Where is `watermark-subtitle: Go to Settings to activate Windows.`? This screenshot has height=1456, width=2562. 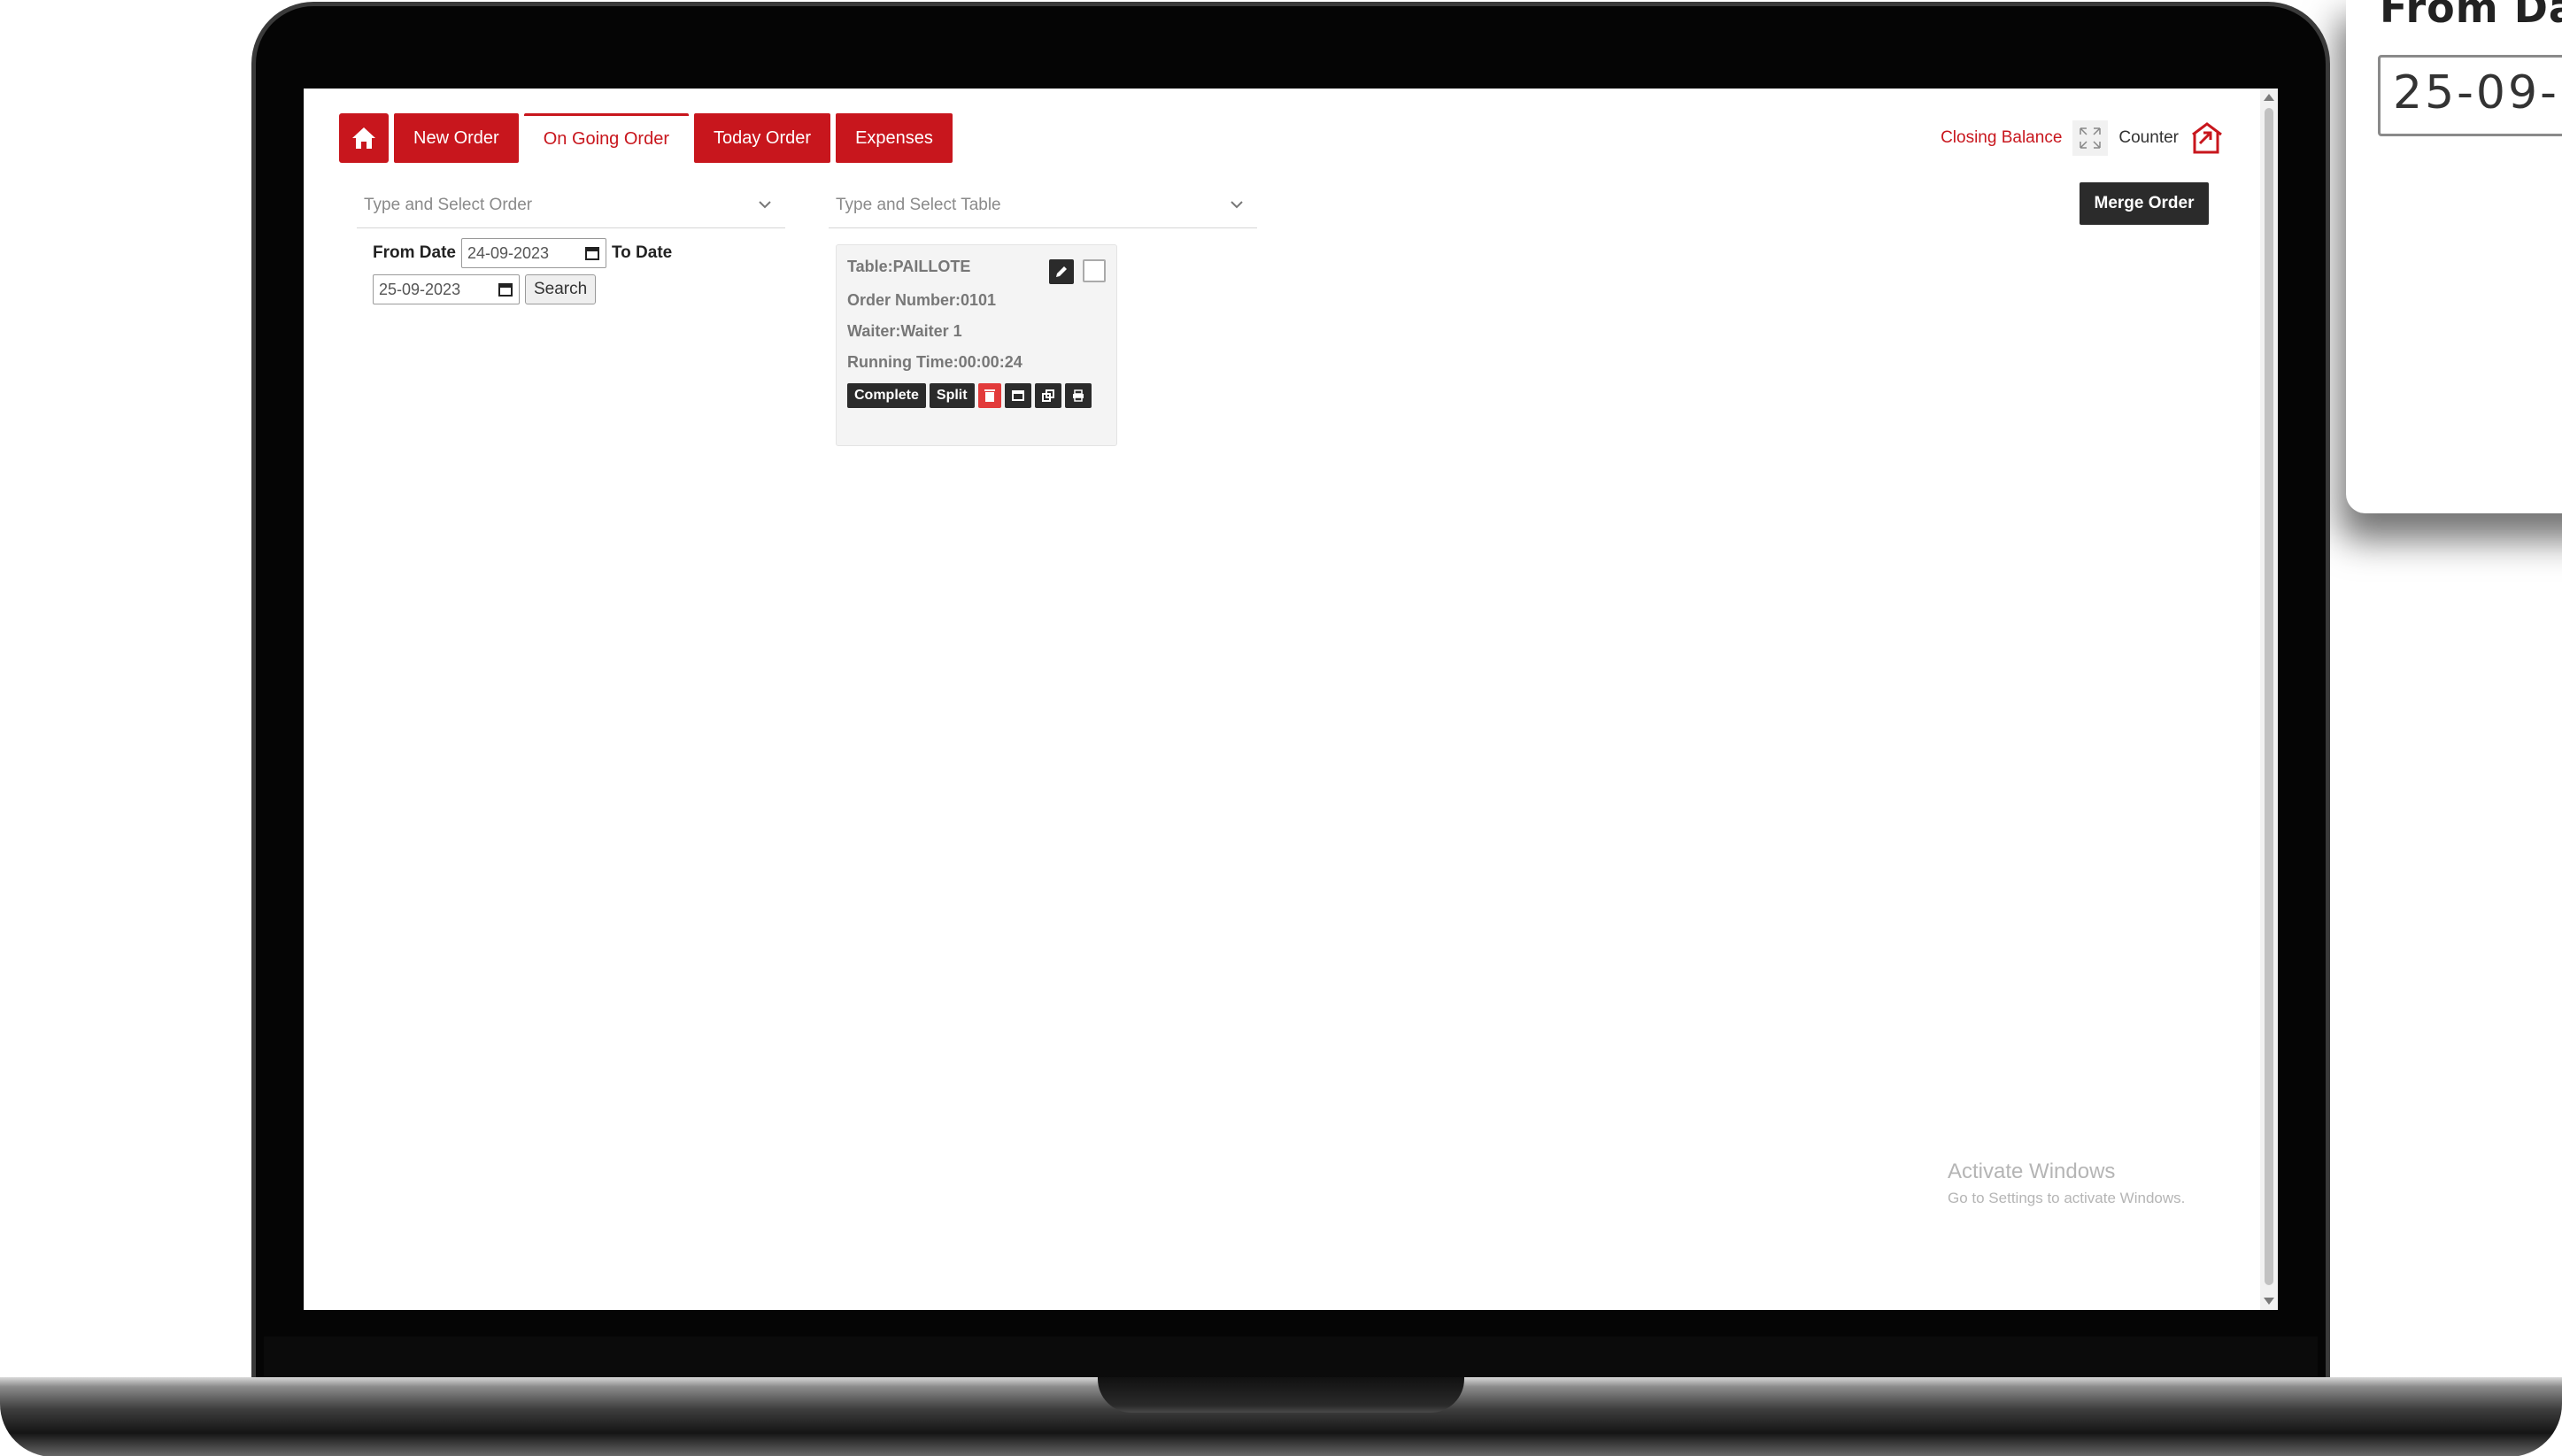 watermark-subtitle: Go to Settings to activate Windows. is located at coordinates (2067, 1198).